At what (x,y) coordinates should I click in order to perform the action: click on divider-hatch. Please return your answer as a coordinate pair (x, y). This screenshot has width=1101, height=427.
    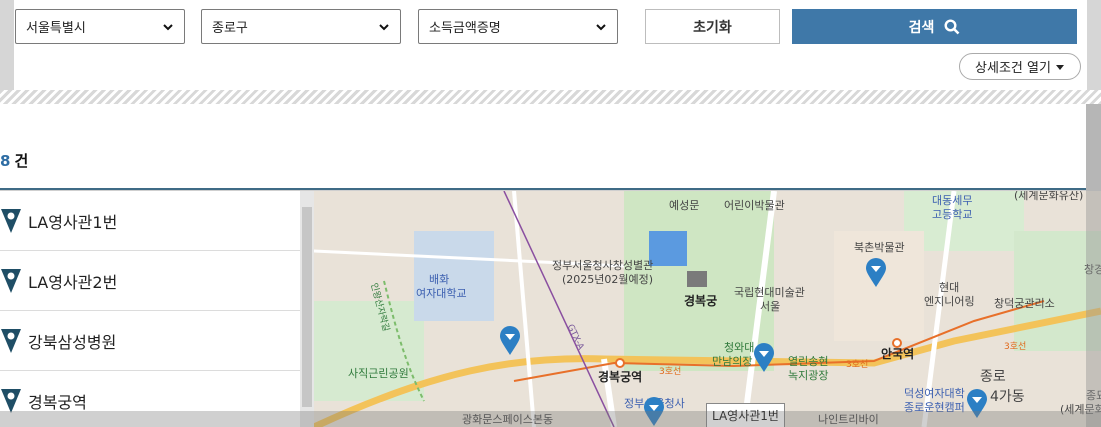
    Looking at the image, I should click on (550, 97).